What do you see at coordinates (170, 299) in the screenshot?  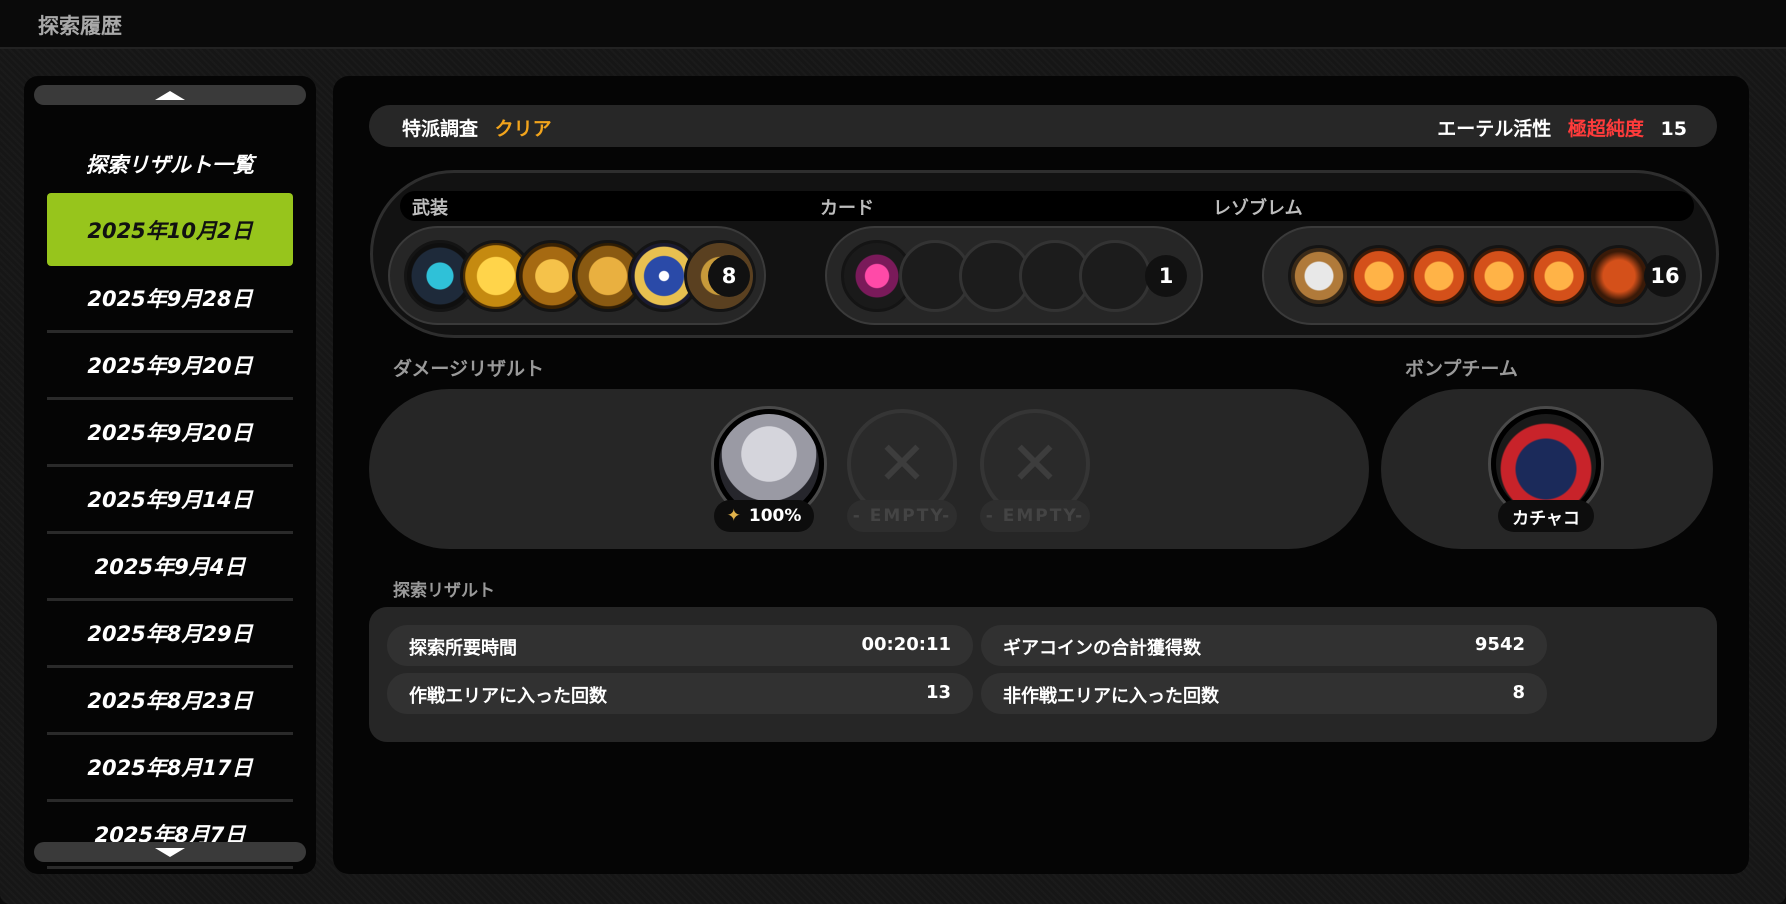 I see `date-item: 2025年9月28日` at bounding box center [170, 299].